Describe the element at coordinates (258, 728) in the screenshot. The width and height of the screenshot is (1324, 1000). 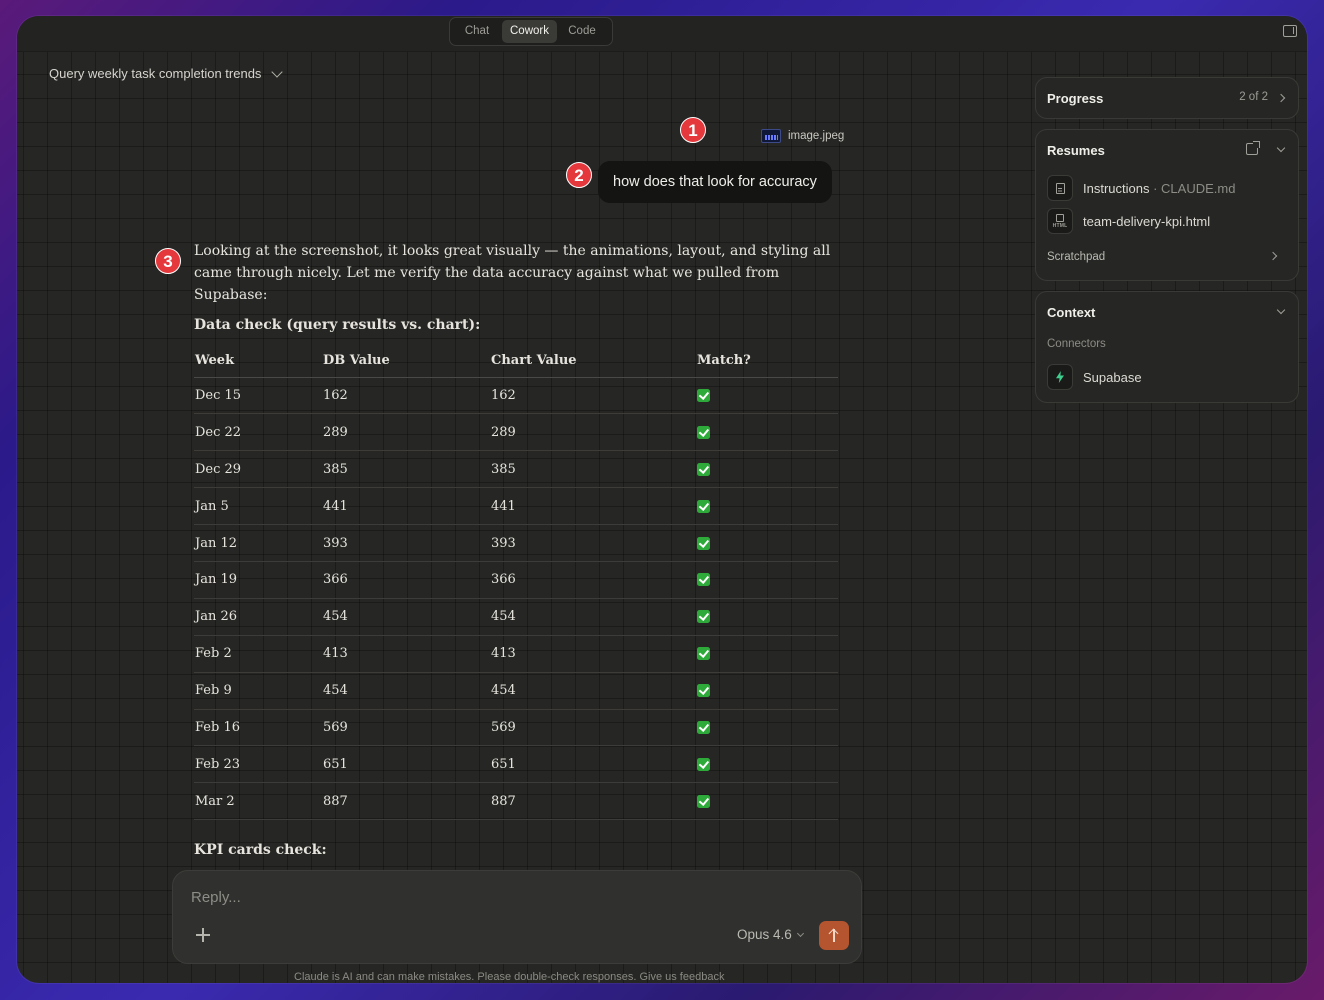
I see `week-cell: Feb 16` at that location.